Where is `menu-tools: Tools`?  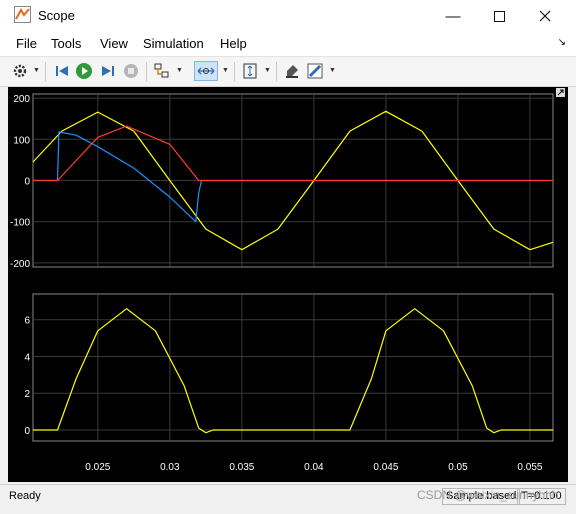
menu-tools: Tools is located at coordinates (66, 43).